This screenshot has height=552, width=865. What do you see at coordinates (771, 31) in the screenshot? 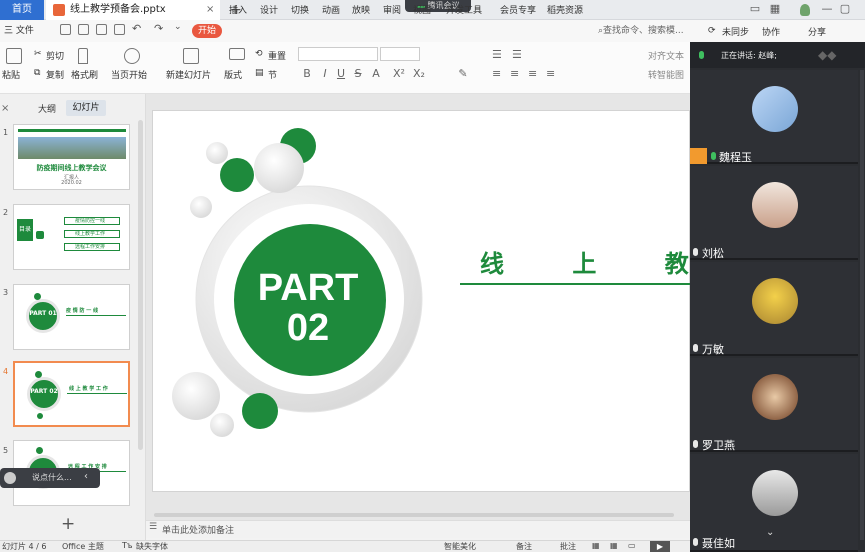
I see `collab-button: 协作` at bounding box center [771, 31].